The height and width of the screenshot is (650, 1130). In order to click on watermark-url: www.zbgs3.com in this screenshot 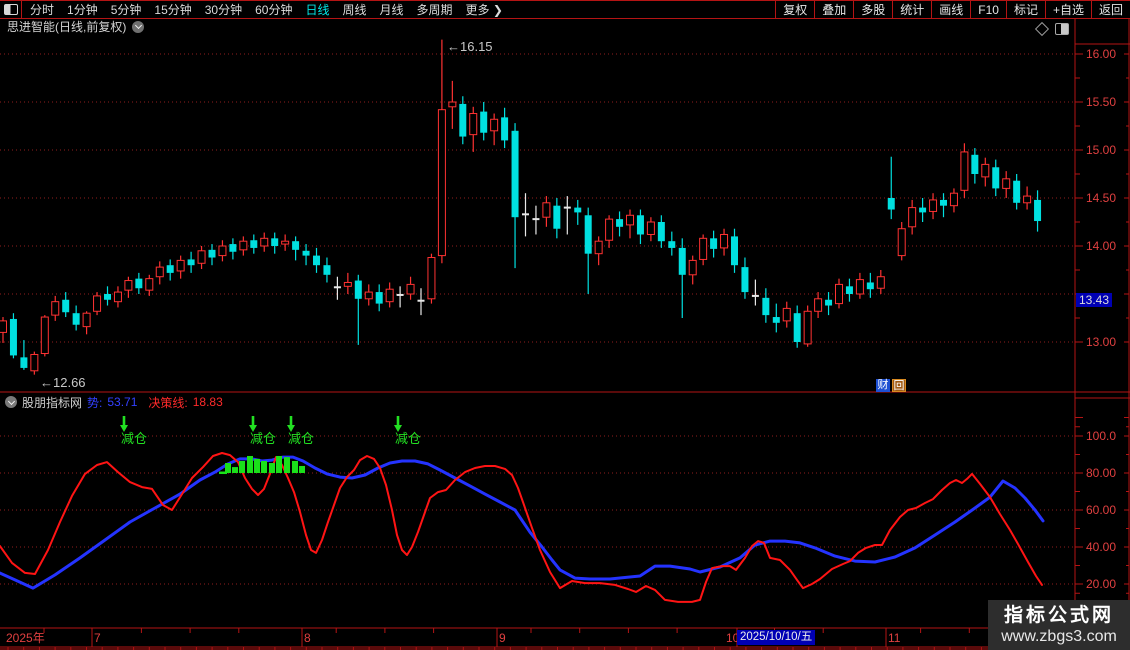, I will do `click(1059, 636)`.